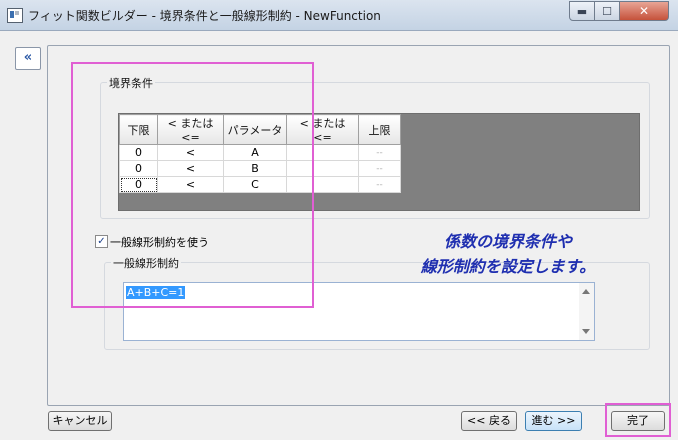 Image resolution: width=678 pixels, height=440 pixels. I want to click on app-icon, so click(15, 15).